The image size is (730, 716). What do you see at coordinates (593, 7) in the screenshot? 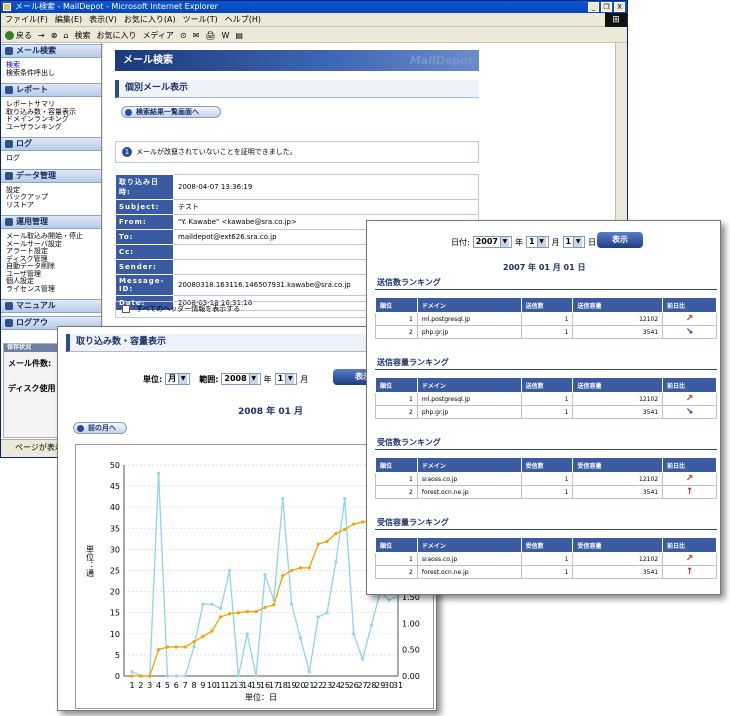
I see `minimize-button: _` at bounding box center [593, 7].